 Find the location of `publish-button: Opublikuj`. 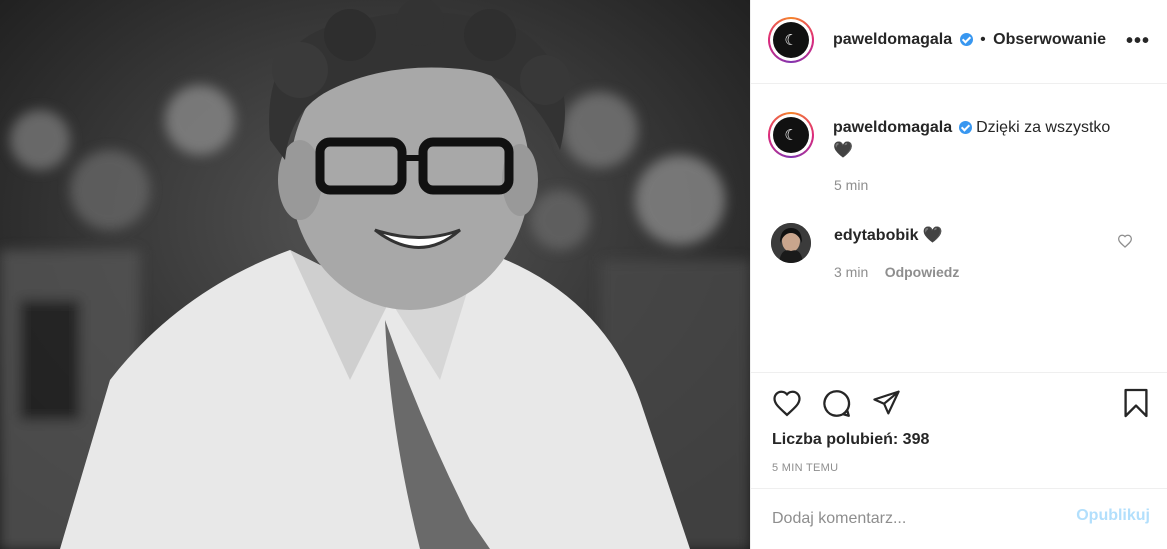

publish-button: Opublikuj is located at coordinates (1113, 516).